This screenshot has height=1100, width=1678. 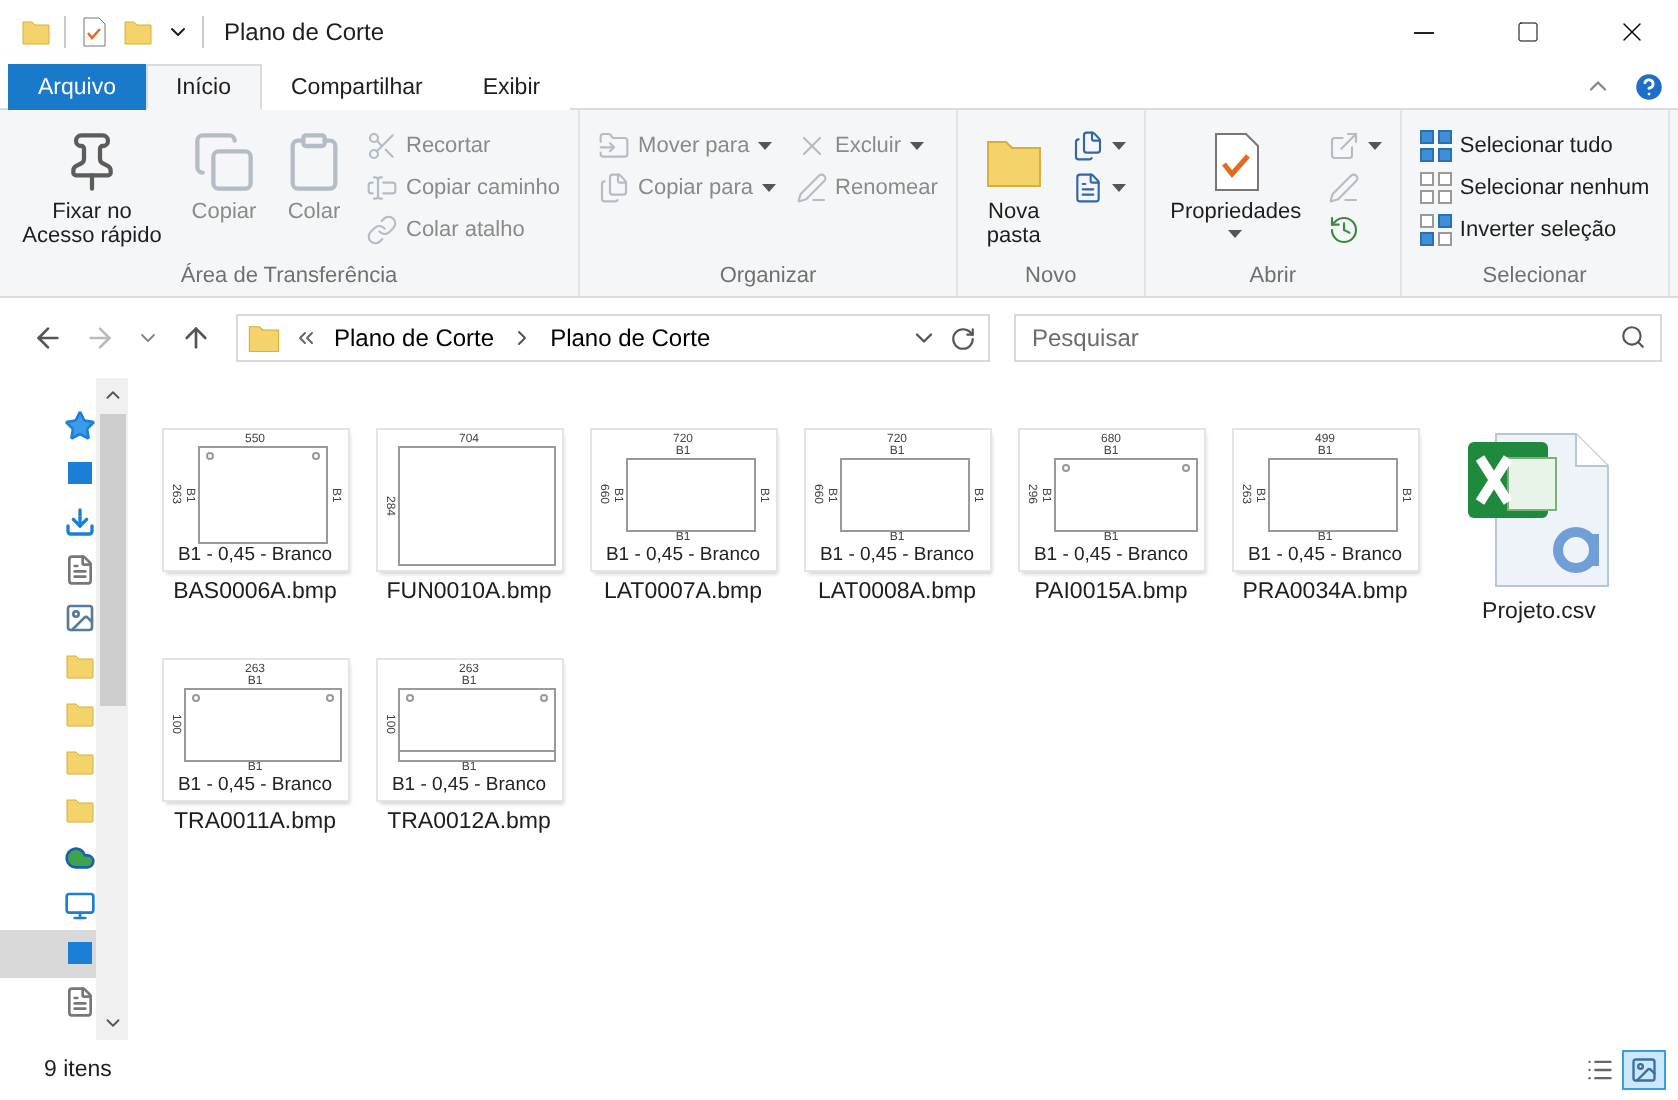 I want to click on file-name: Projeto.csv, so click(x=1539, y=612).